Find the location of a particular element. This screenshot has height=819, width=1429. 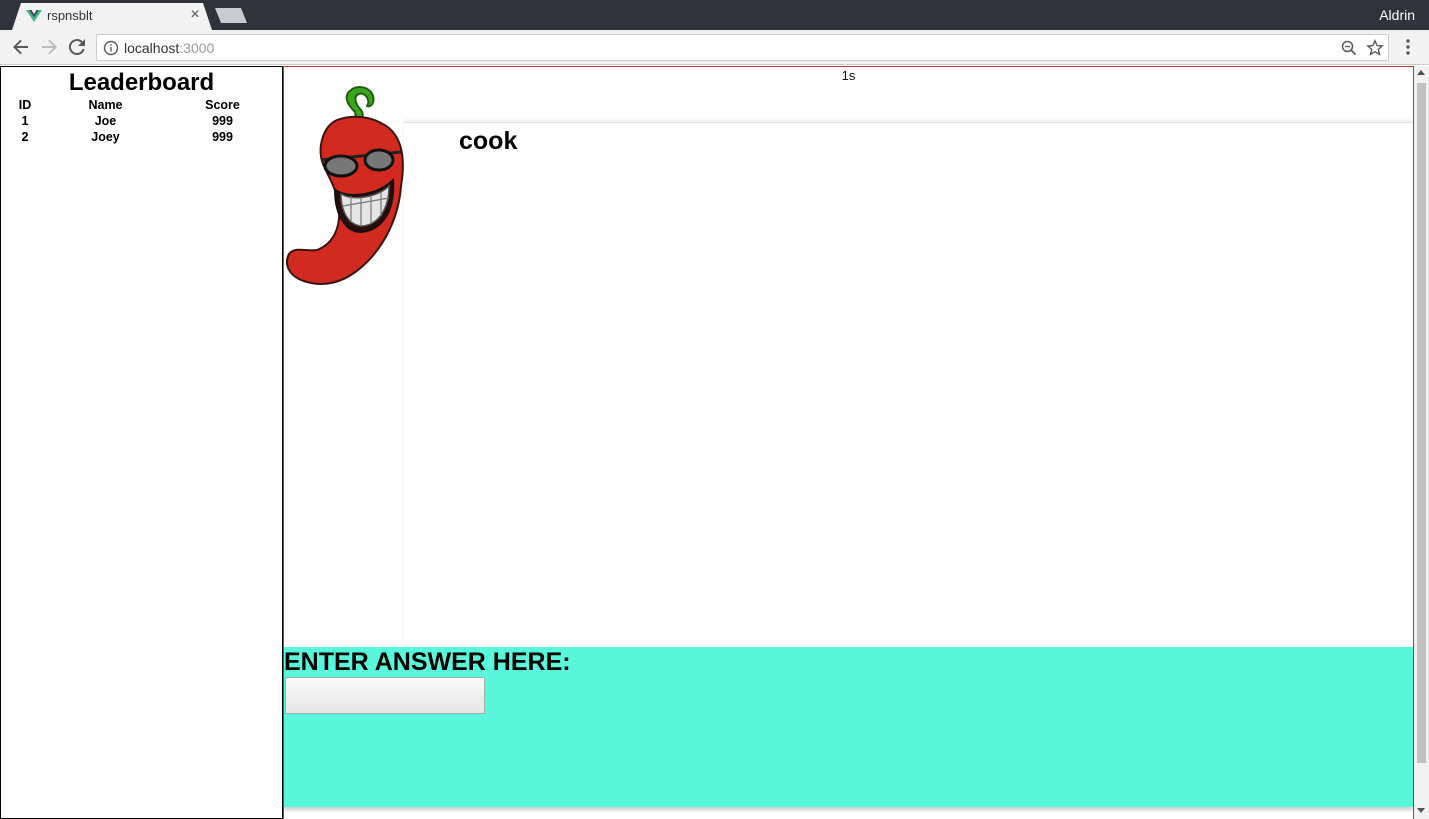

table-header-row: ID Name Score is located at coordinates (142, 105).